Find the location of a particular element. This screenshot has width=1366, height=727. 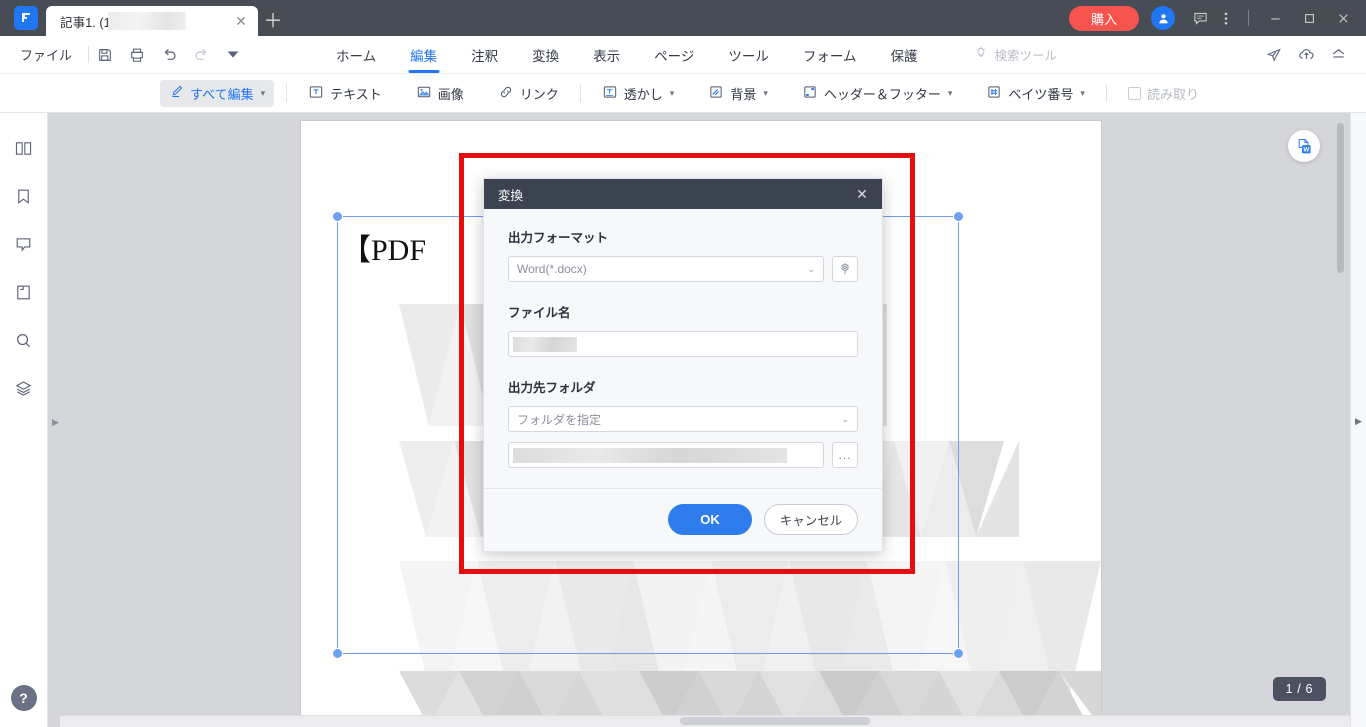

folder-mode-row: フォルダを指定 ⌄ is located at coordinates (683, 419).